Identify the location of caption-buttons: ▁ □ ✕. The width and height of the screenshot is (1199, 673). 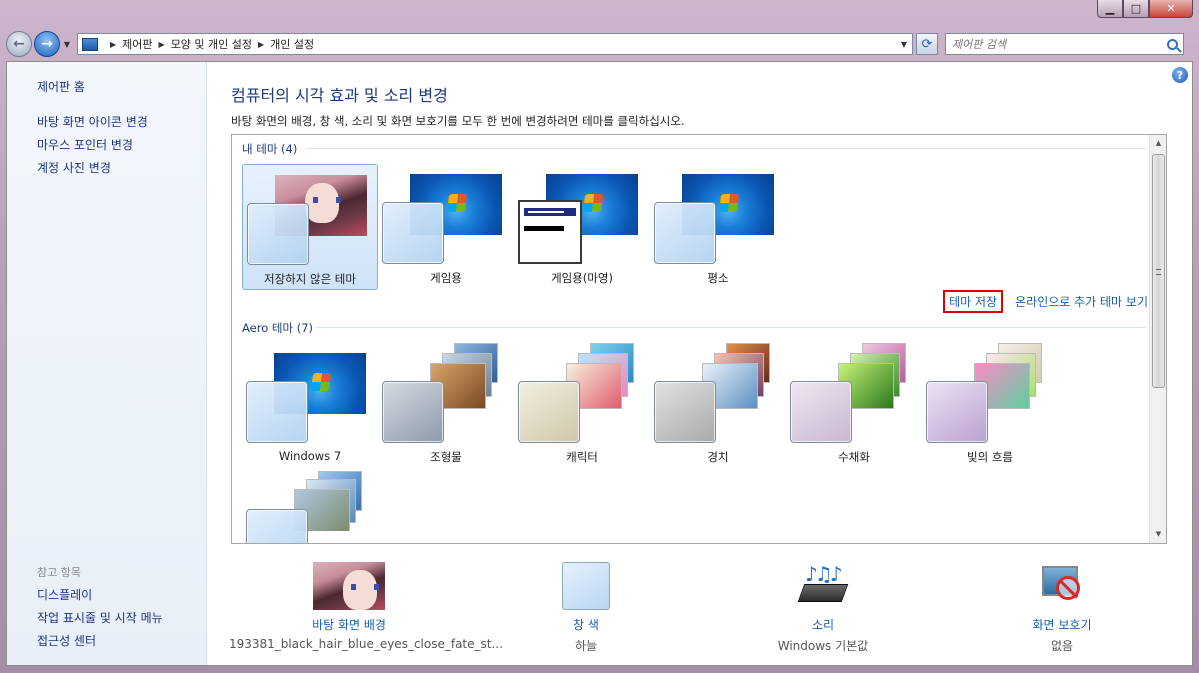
(1145, 9).